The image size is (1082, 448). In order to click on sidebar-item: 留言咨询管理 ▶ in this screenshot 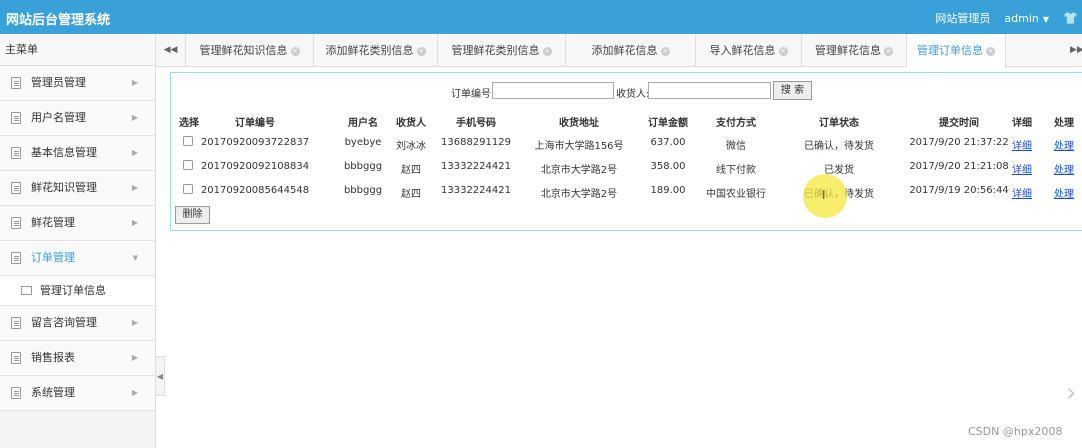, I will do `click(77, 323)`.